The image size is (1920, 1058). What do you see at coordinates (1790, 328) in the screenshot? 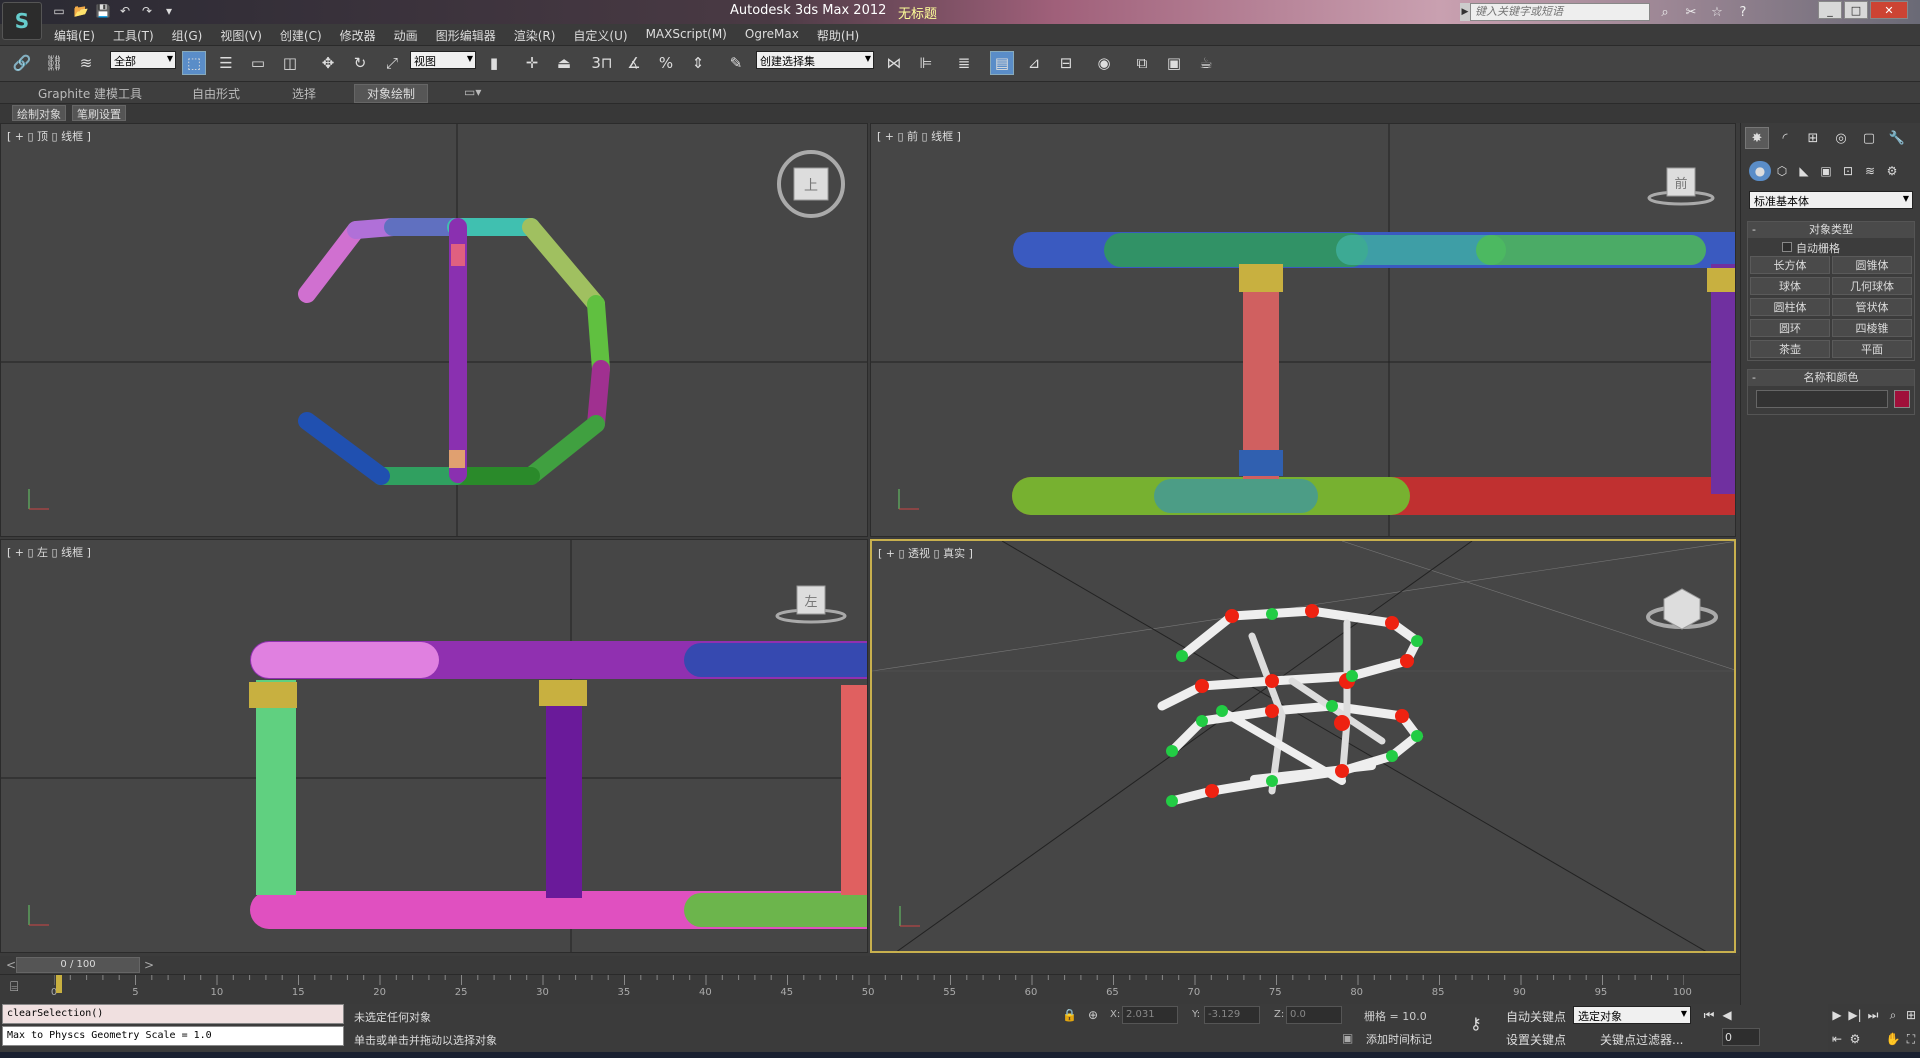
I see `torus-button: 圆环` at bounding box center [1790, 328].